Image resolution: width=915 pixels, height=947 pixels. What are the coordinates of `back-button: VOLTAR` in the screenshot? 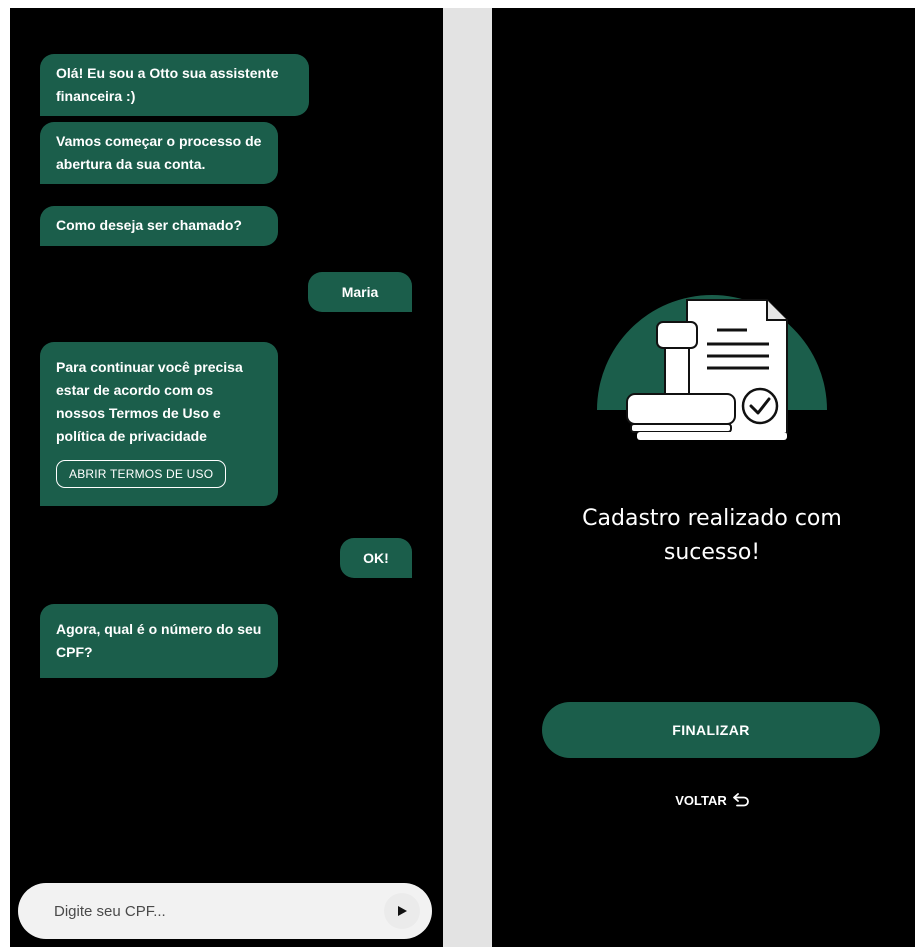 It's located at (712, 800).